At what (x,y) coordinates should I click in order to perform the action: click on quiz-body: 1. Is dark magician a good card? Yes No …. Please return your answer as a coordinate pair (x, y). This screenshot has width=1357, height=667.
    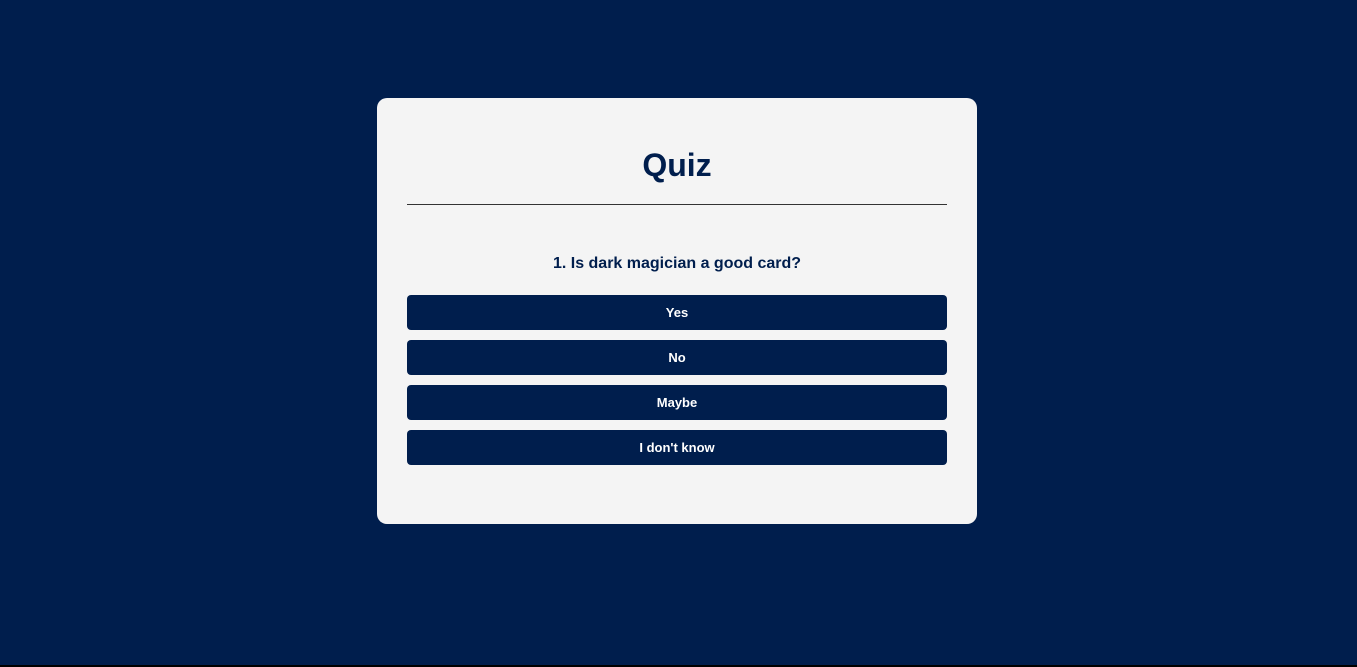
    Looking at the image, I should click on (677, 359).